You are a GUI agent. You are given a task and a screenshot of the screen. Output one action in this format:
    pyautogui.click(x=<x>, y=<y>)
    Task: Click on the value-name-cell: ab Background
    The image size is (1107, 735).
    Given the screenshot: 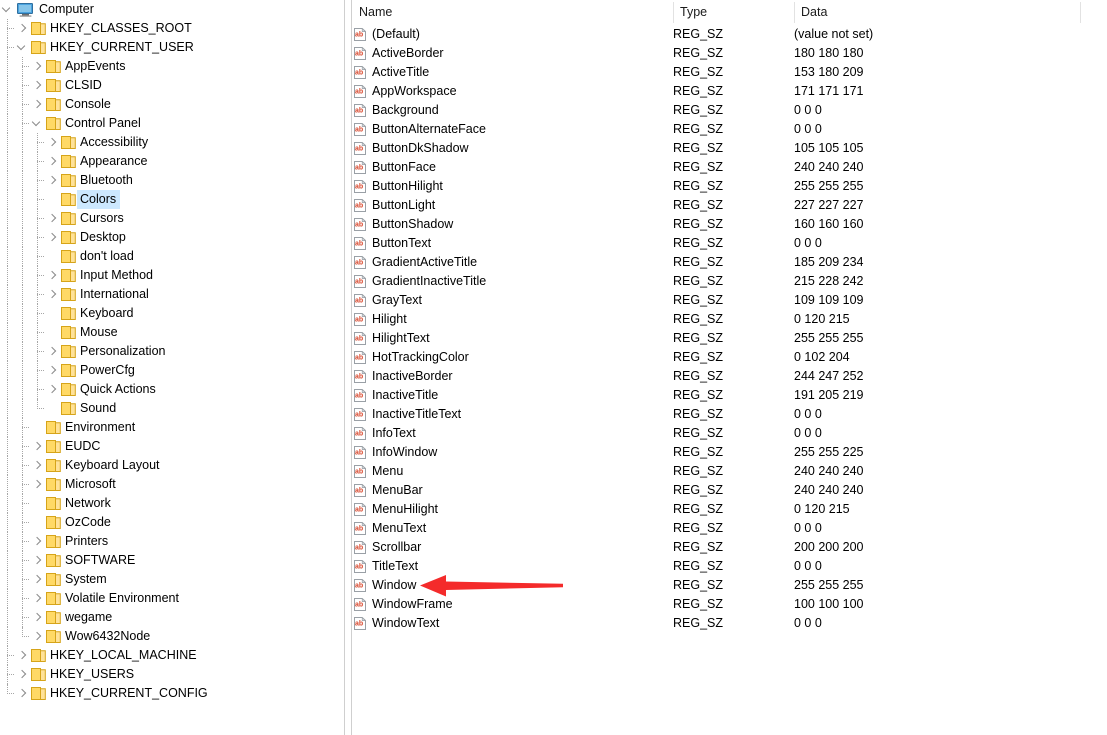 What is the action you would take?
    pyautogui.click(x=395, y=110)
    